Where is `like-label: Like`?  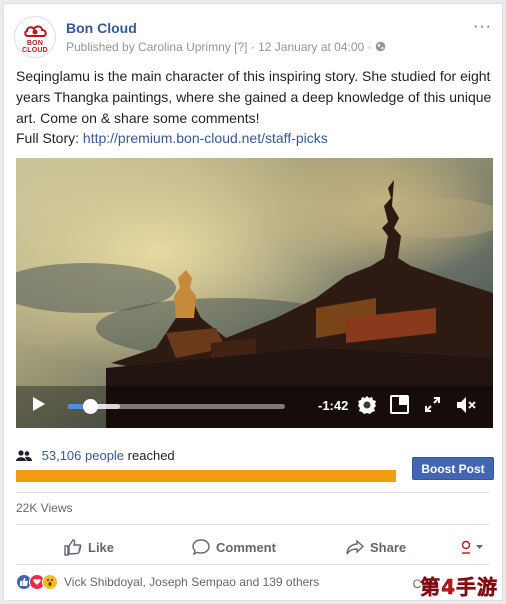 like-label: Like is located at coordinates (101, 547).